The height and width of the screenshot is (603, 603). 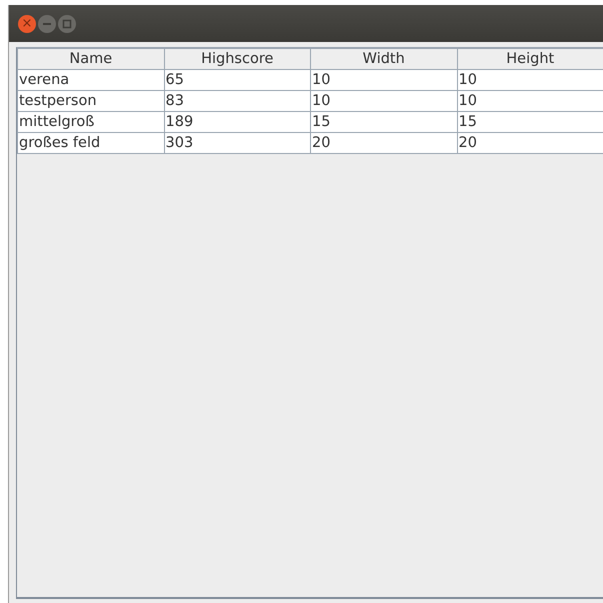 What do you see at coordinates (237, 101) in the screenshot?
I see `table-cell: 83` at bounding box center [237, 101].